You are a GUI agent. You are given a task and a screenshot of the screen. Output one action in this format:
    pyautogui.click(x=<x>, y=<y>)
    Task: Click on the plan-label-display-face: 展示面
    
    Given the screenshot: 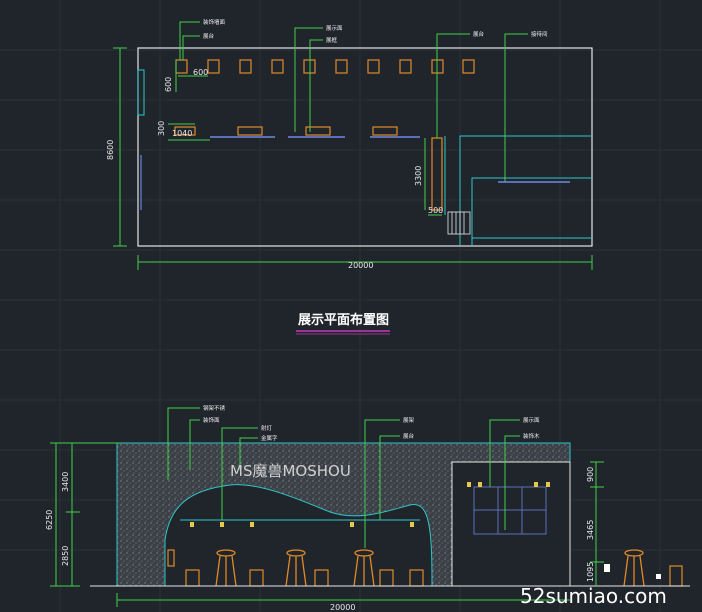 What is the action you would take?
    pyautogui.click(x=334, y=28)
    